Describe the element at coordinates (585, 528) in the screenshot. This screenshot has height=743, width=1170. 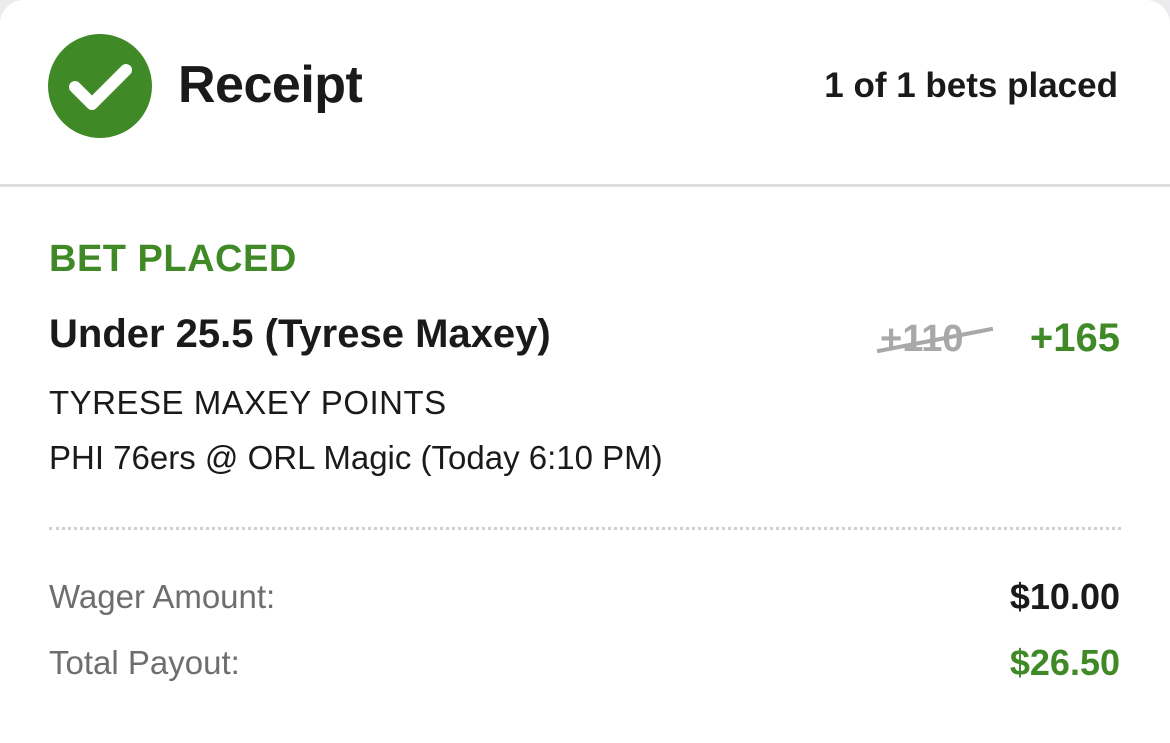
I see `dotted-divider` at that location.